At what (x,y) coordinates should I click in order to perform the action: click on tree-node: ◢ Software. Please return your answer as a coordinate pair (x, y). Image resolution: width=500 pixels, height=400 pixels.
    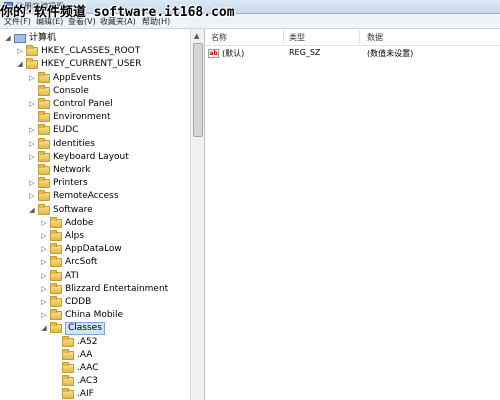
    Looking at the image, I should click on (95, 210).